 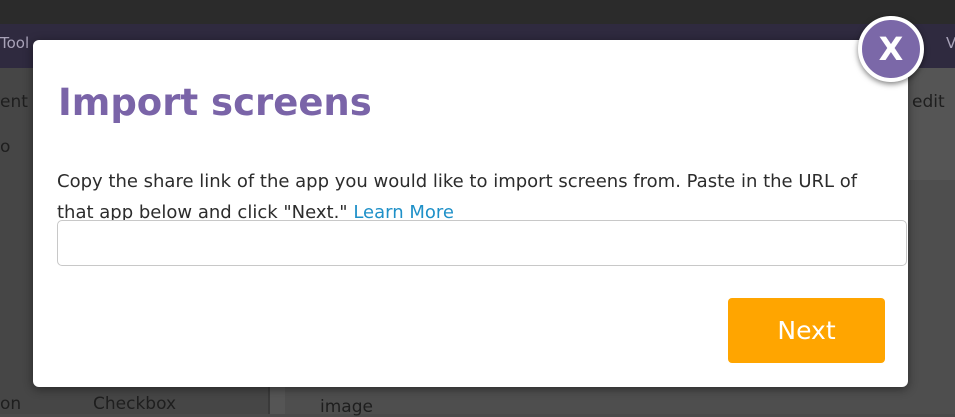 What do you see at coordinates (477, 12) in the screenshot?
I see `background-top-strip` at bounding box center [477, 12].